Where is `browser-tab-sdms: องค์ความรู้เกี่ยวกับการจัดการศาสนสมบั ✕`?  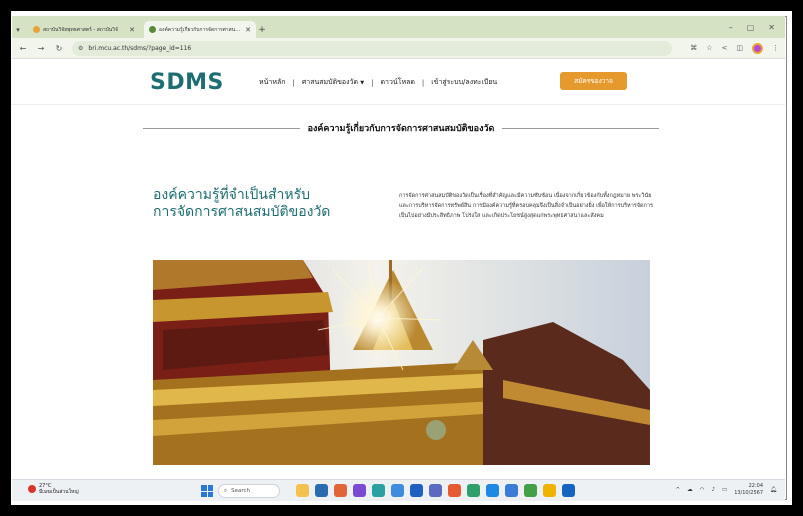 browser-tab-sdms: องค์ความรู้เกี่ยวกับการจัดการศาสนสมบั ✕ is located at coordinates (200, 29).